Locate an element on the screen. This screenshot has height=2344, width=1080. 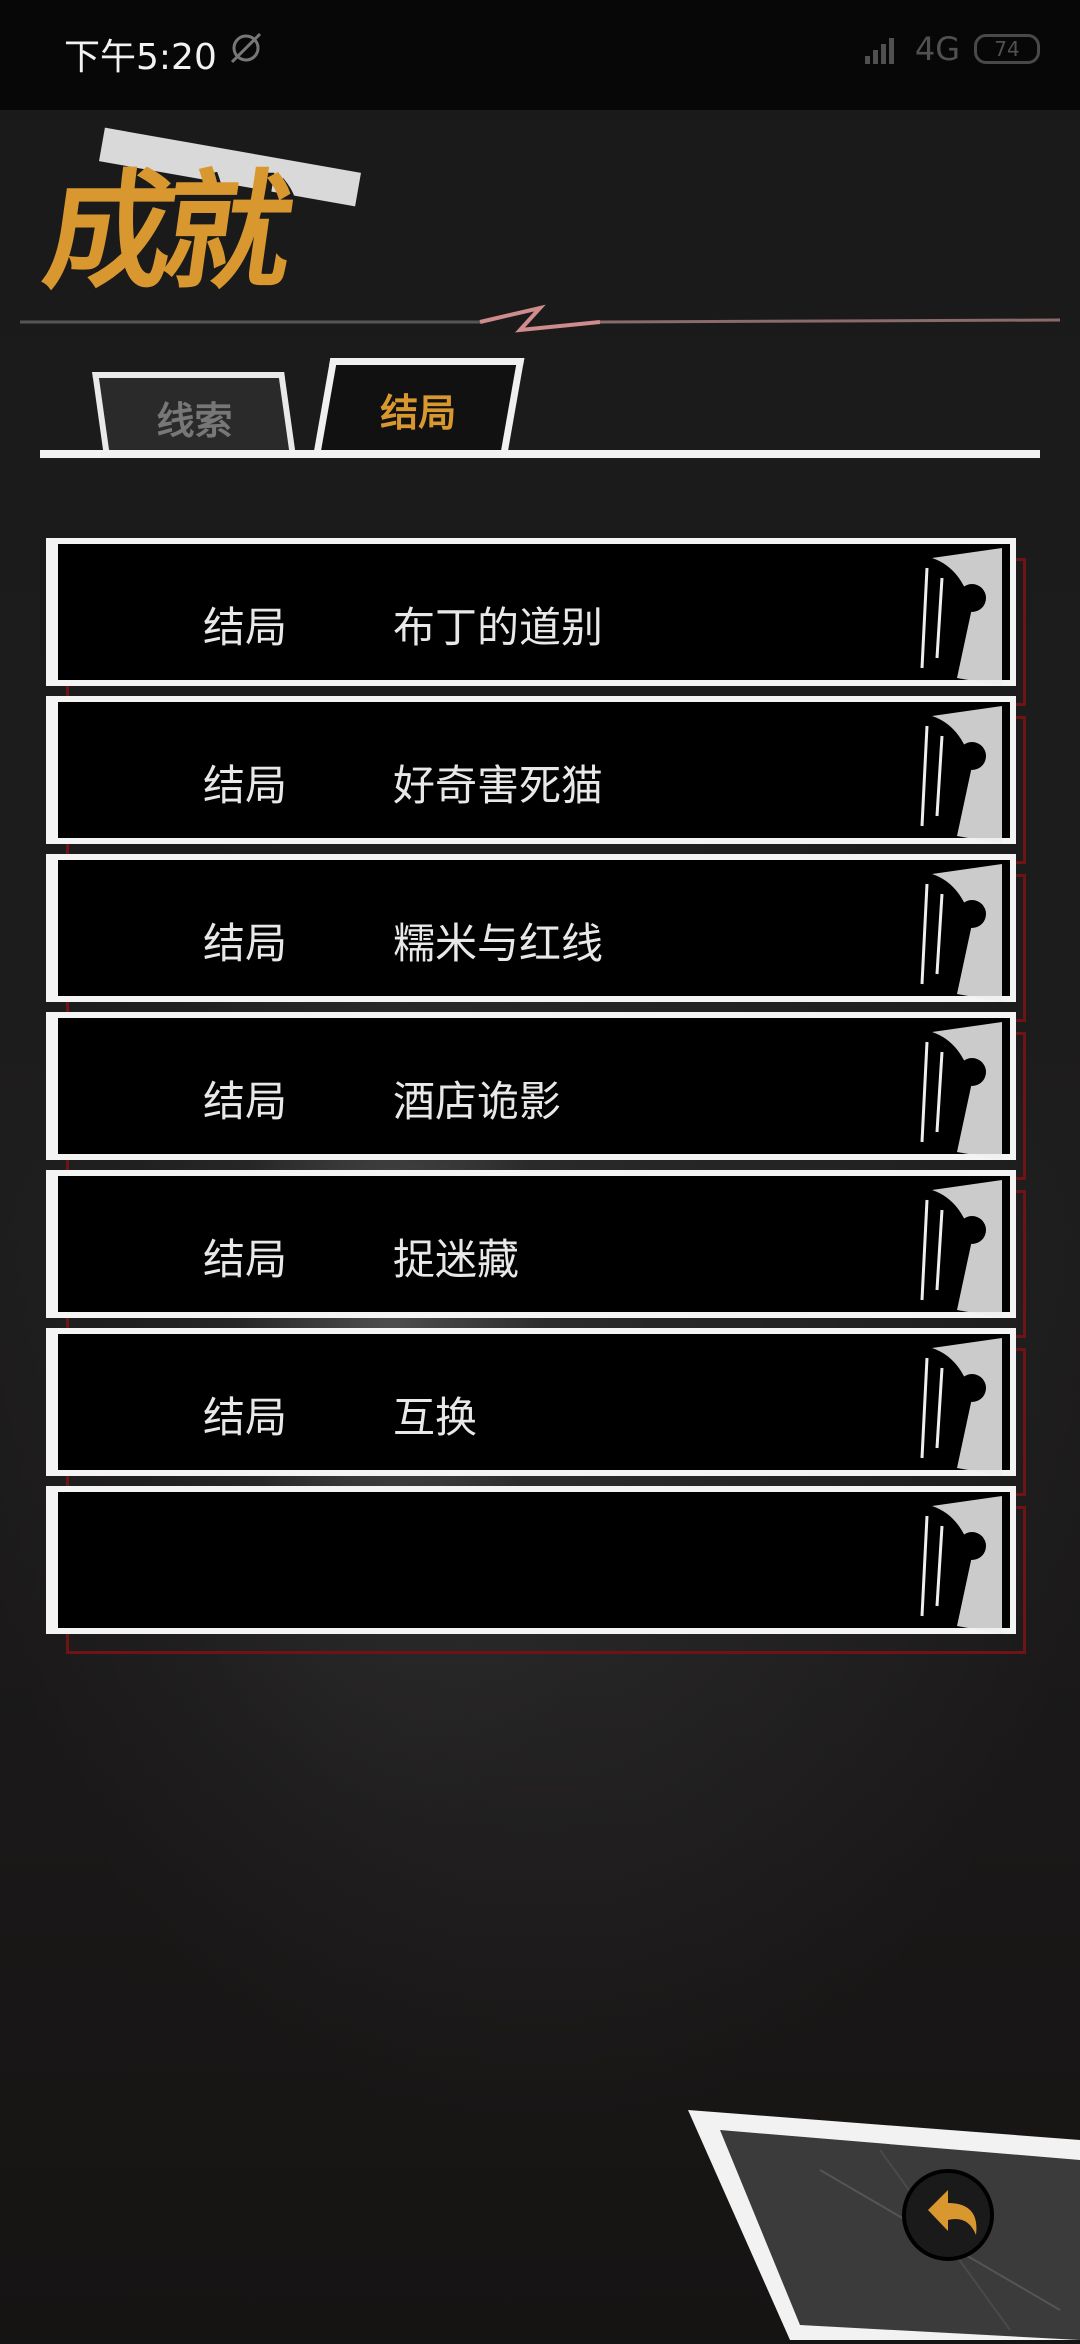
signal-icon is located at coordinates (879, 51).